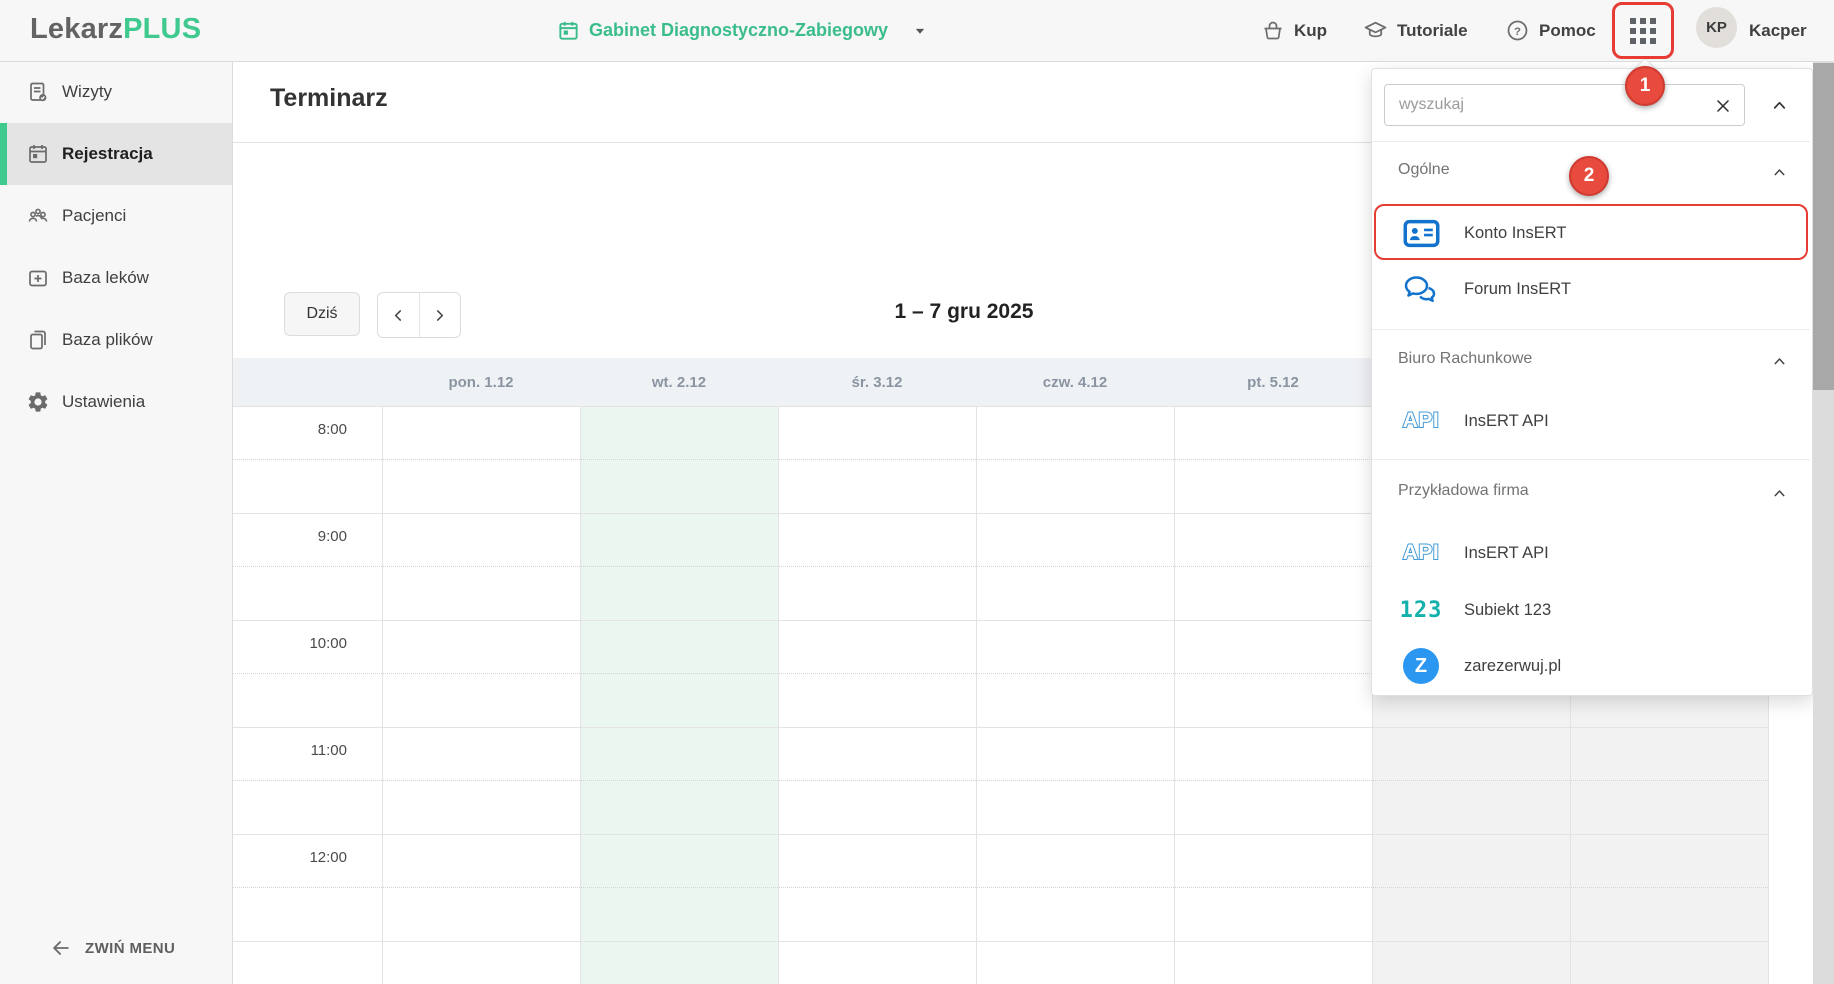 Image resolution: width=1834 pixels, height=984 pixels. Describe the element at coordinates (1508, 609) in the screenshot. I see `app-item-label: Subiekt 123` at that location.